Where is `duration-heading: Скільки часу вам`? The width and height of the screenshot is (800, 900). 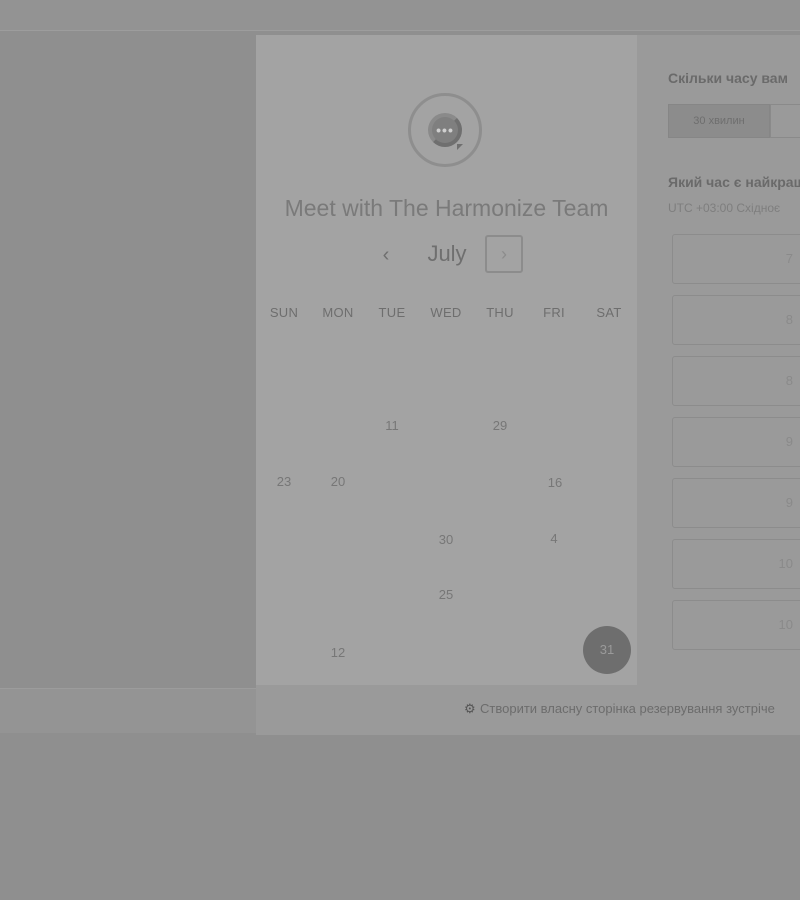
duration-heading: Скільки часу вам is located at coordinates (728, 78).